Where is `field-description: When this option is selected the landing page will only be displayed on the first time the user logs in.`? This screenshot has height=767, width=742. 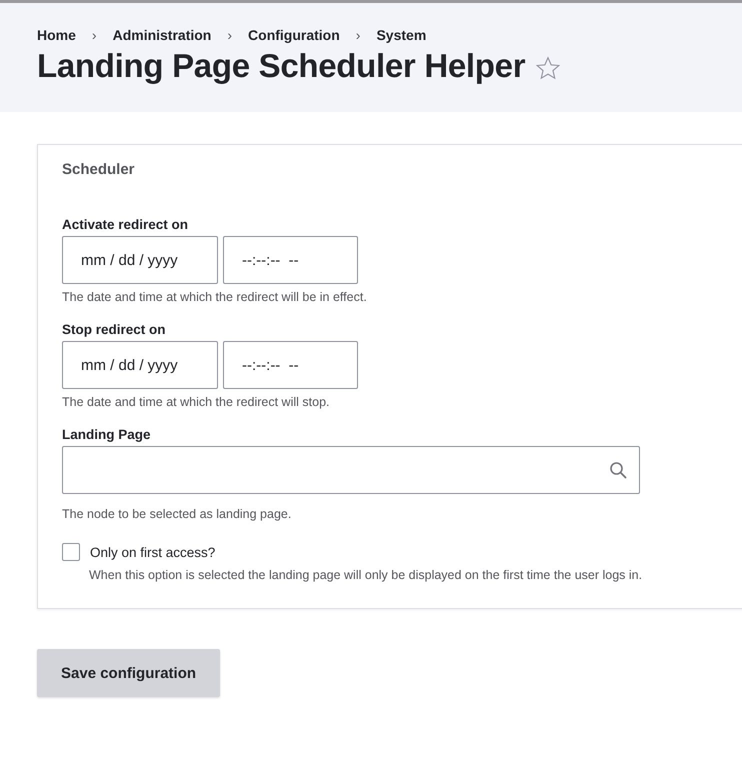 field-description: When this option is selected the landing page will only be displayed on the first time the user logs in. is located at coordinates (366, 575).